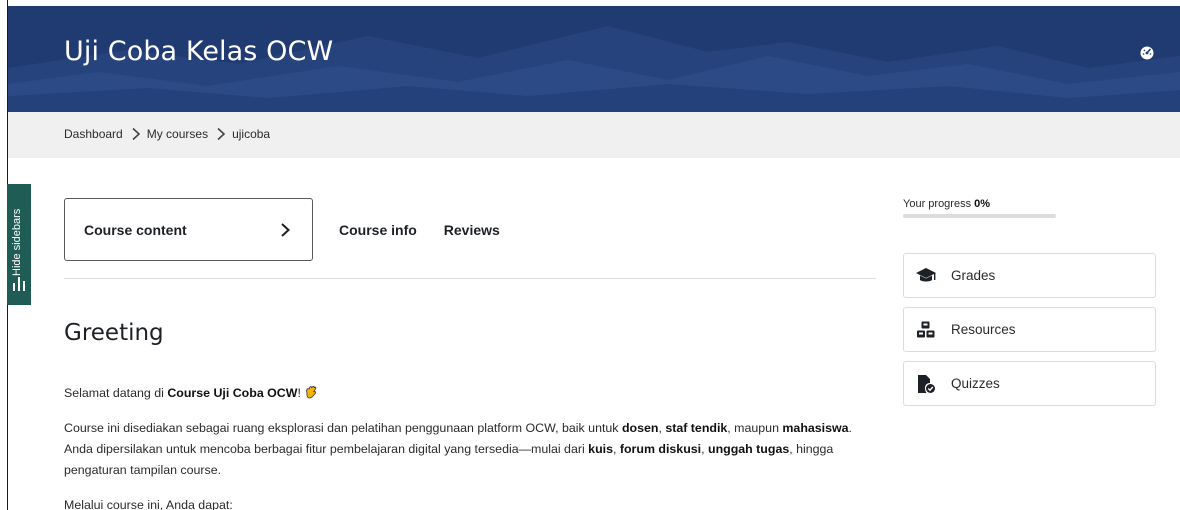 The height and width of the screenshot is (510, 1180). I want to click on list-intro-paragraph: Melalui course ini, Anda dapat:, so click(148, 504).